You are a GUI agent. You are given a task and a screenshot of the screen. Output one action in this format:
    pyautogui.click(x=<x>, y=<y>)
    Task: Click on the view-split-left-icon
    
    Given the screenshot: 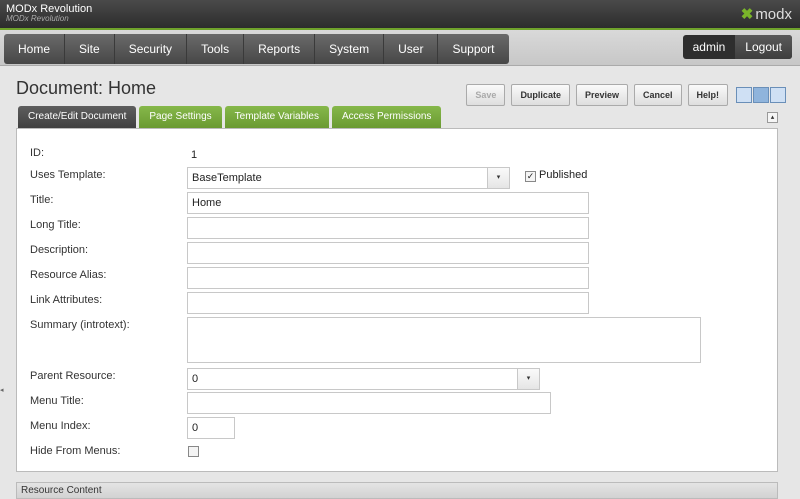 What is the action you would take?
    pyautogui.click(x=744, y=95)
    